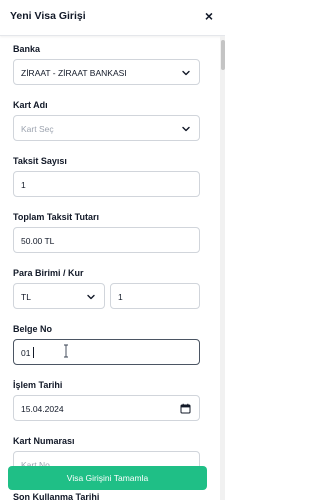 This screenshot has width=320, height=500. Describe the element at coordinates (38, 385) in the screenshot. I see `transaction-date-label: İşlem Tarihi` at that location.